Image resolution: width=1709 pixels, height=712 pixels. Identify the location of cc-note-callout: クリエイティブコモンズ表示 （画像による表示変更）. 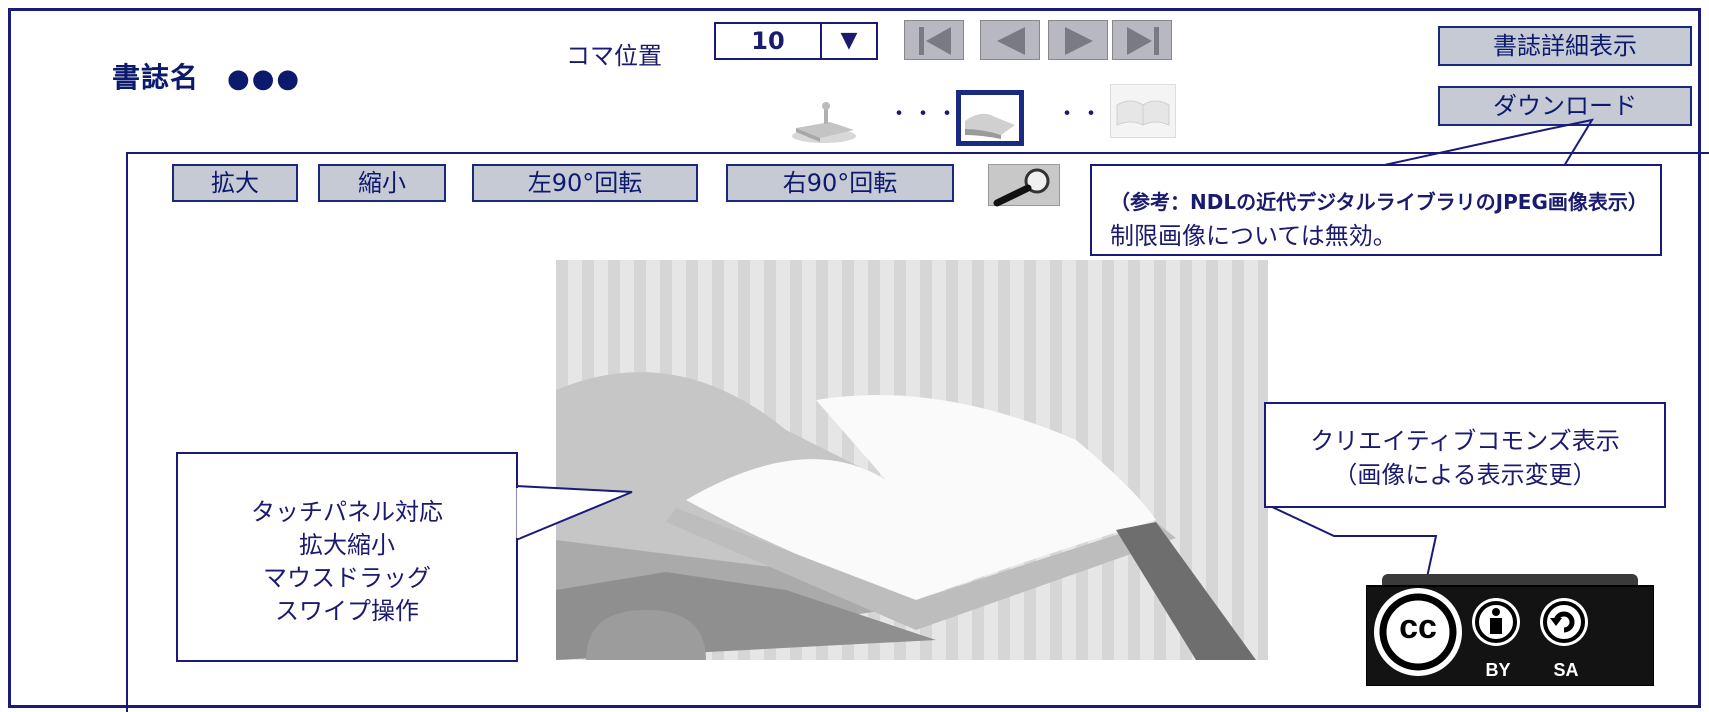
(1465, 455).